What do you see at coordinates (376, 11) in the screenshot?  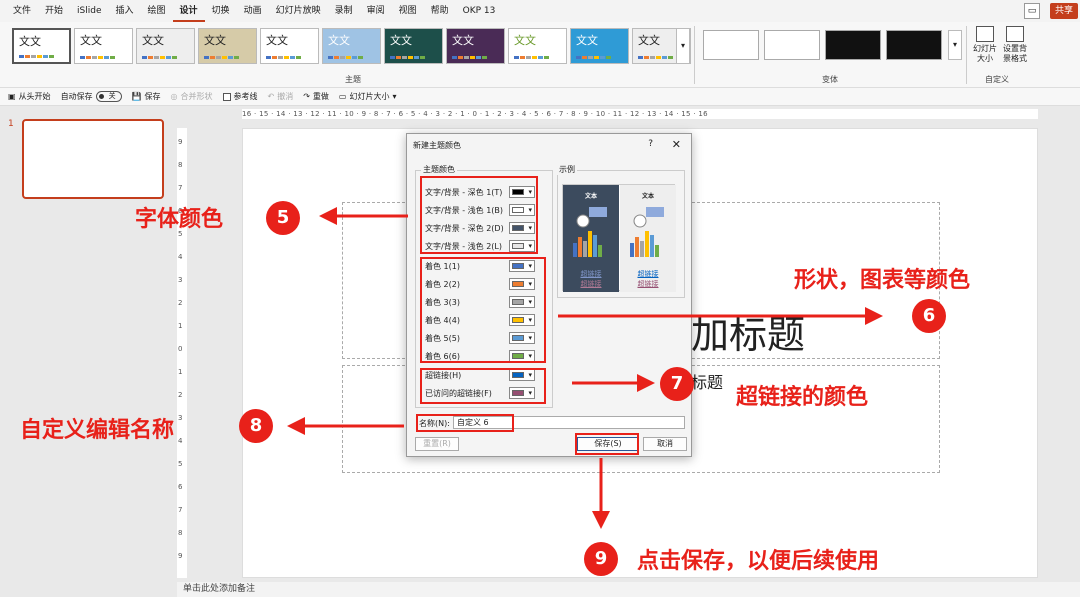 I see `menu-tab: 审阅` at bounding box center [376, 11].